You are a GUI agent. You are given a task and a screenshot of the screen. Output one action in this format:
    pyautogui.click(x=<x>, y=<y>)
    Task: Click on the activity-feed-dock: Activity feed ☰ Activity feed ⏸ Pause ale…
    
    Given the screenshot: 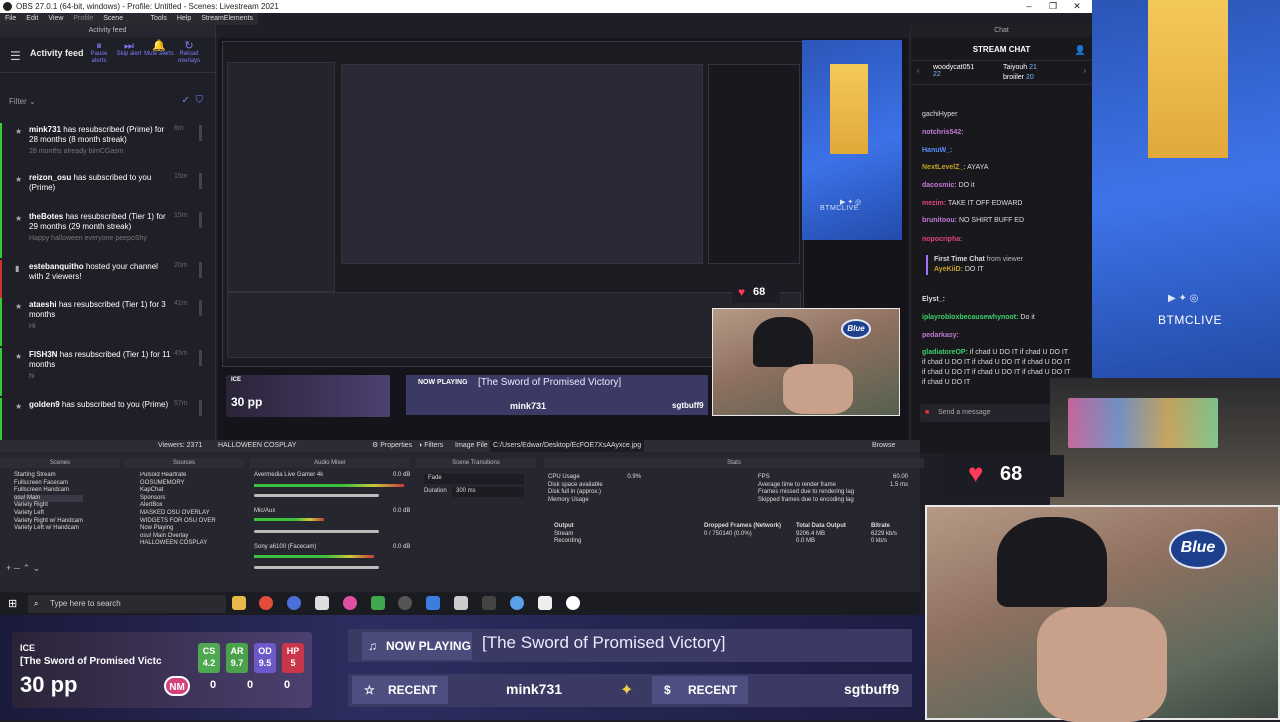 What is the action you would take?
    pyautogui.click(x=108, y=239)
    